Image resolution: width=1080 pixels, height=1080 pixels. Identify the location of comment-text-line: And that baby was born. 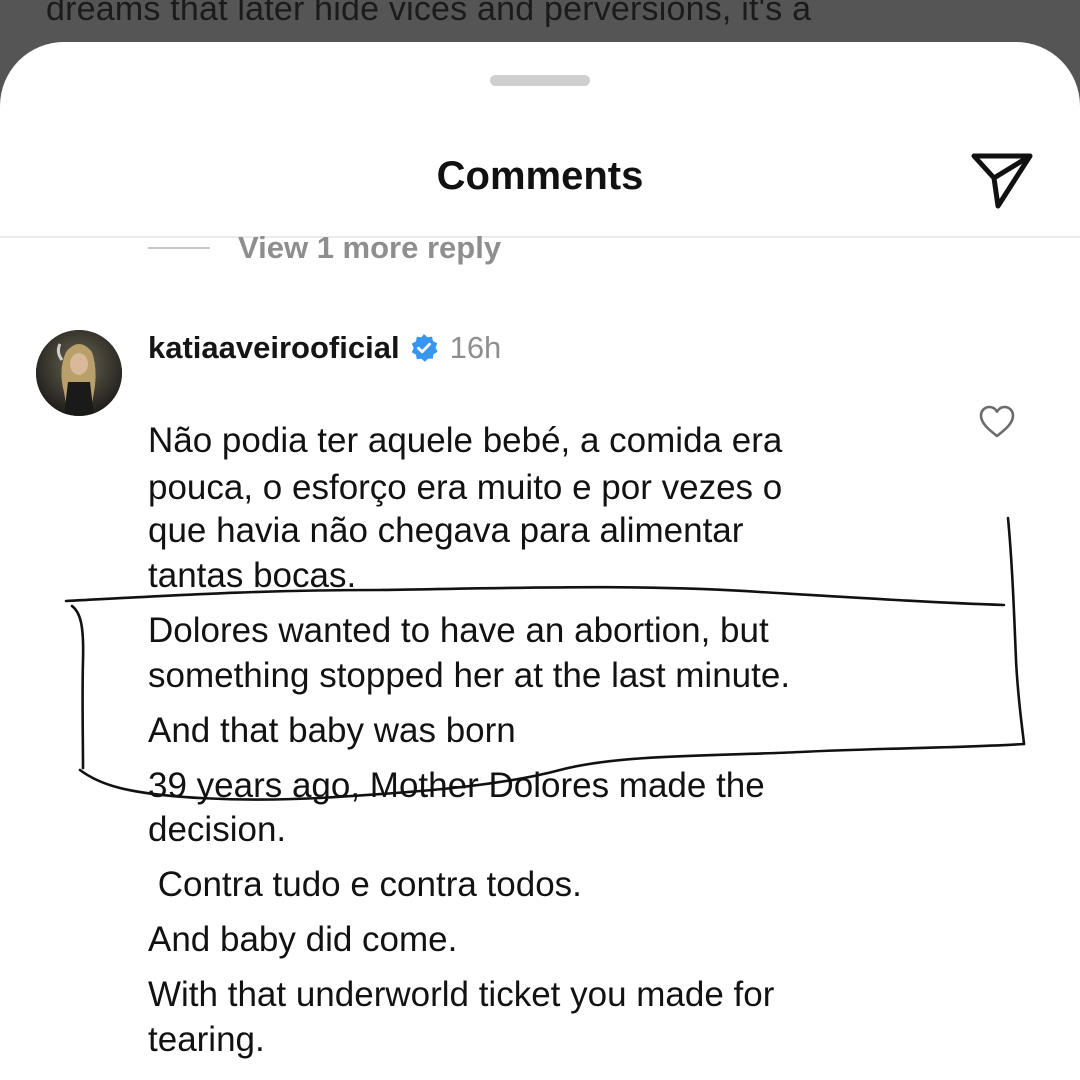
(332, 730).